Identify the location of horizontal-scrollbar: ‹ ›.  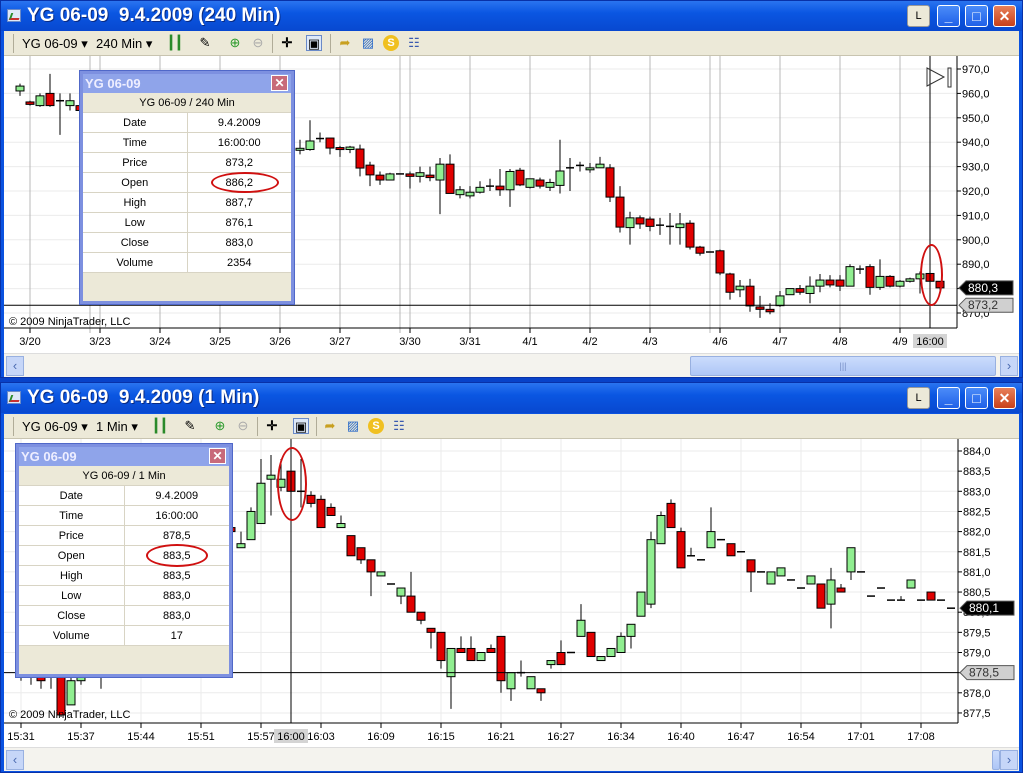
(511, 759).